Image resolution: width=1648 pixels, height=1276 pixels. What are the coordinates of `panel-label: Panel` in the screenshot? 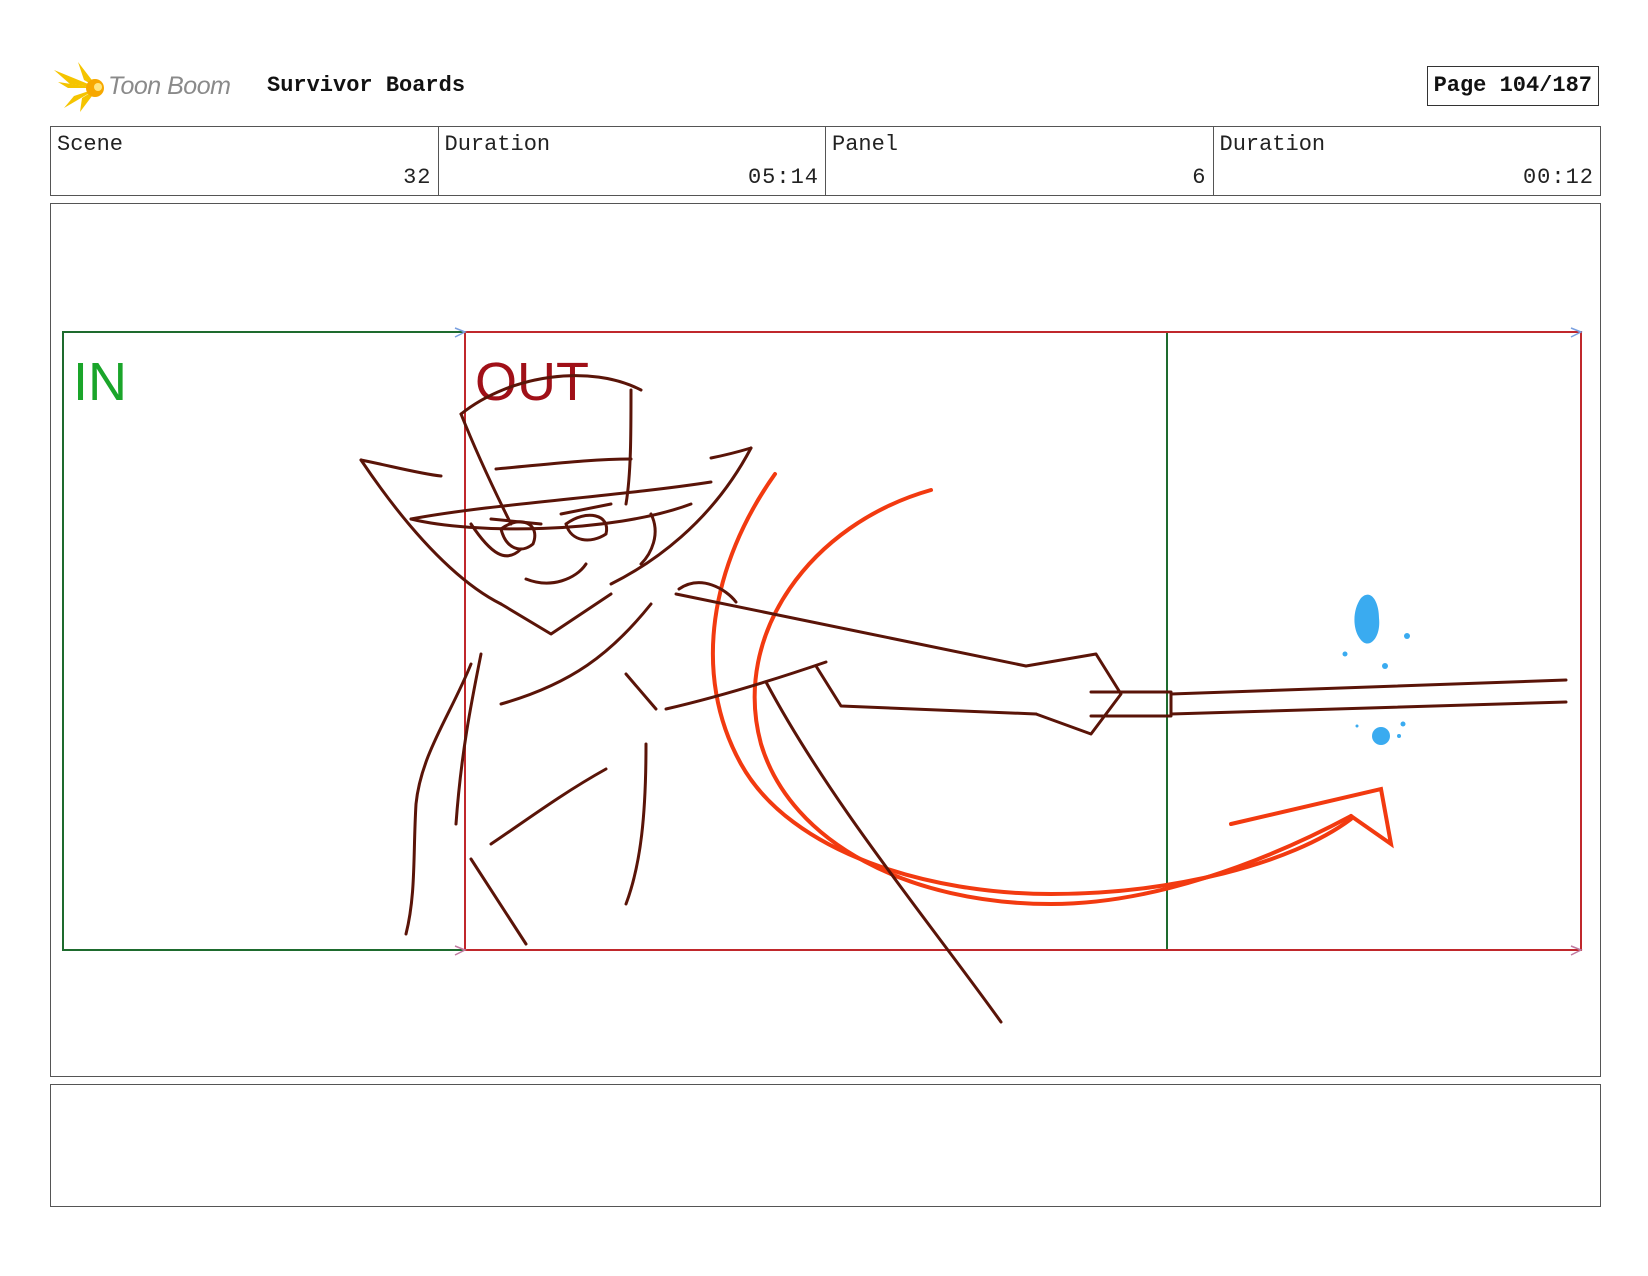 It's located at (865, 144).